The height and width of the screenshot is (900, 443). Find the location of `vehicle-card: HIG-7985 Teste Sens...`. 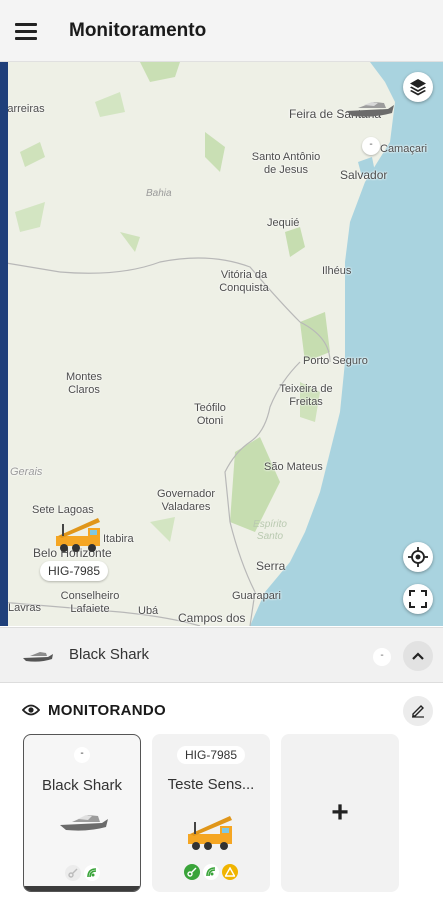

vehicle-card: HIG-7985 Teste Sens... is located at coordinates (211, 813).